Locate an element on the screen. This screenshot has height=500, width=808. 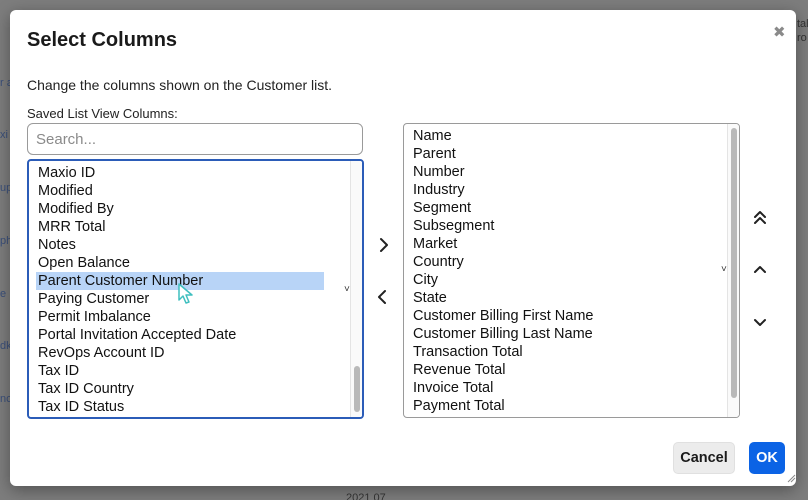
chevron-left-icon is located at coordinates (382, 297).